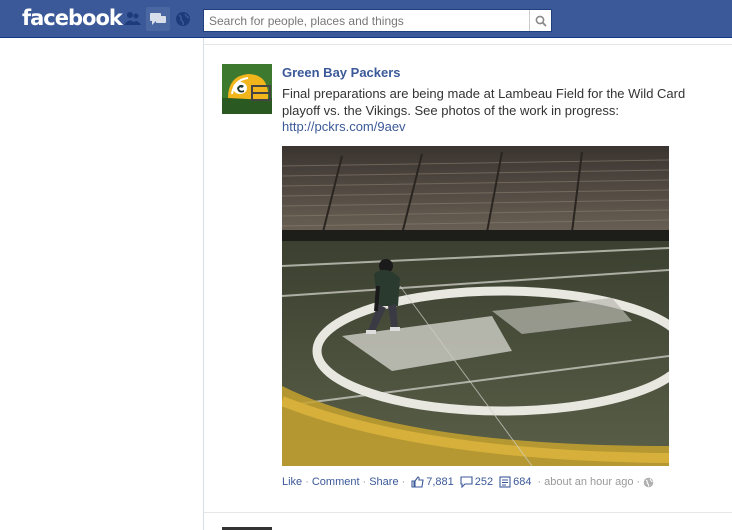  What do you see at coordinates (203, 284) in the screenshot?
I see `left-column-divider` at bounding box center [203, 284].